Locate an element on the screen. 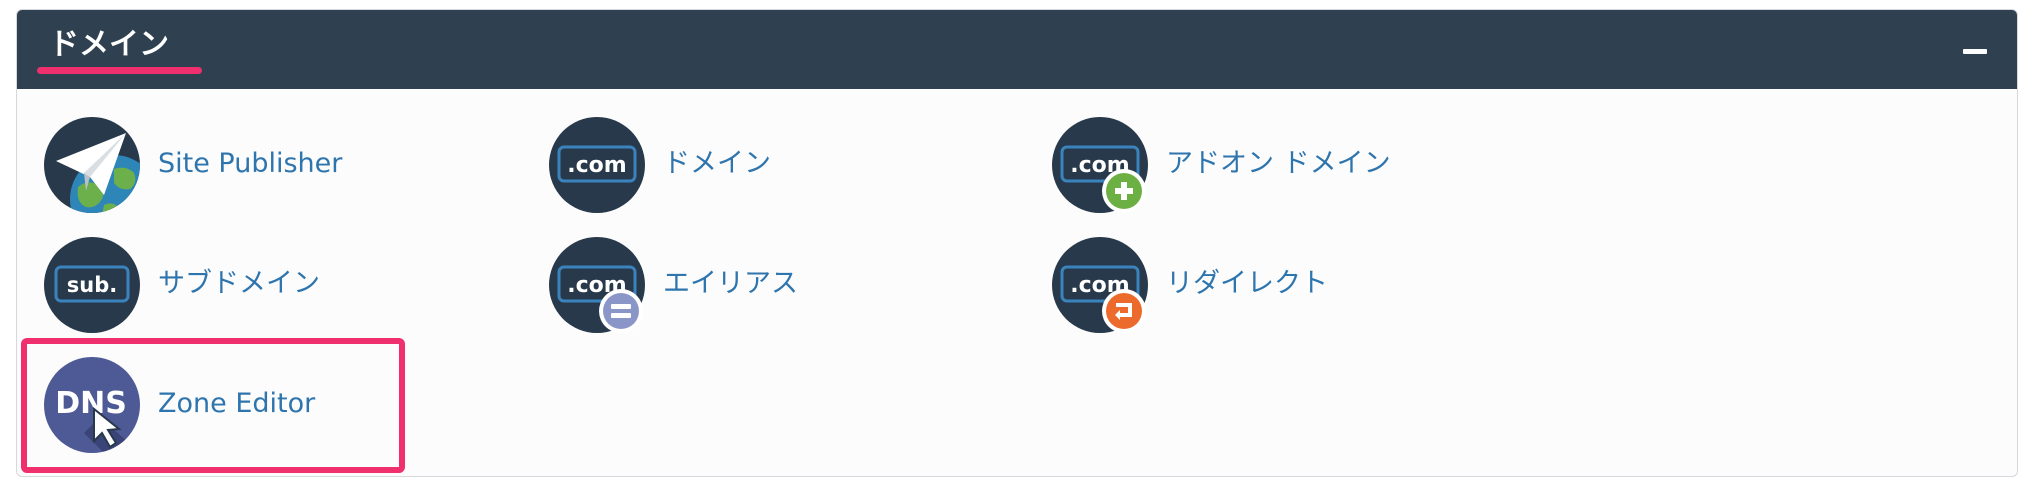 Image resolution: width=2034 pixels, height=488 pixels. dotcom-icon: .com is located at coordinates (597, 165).